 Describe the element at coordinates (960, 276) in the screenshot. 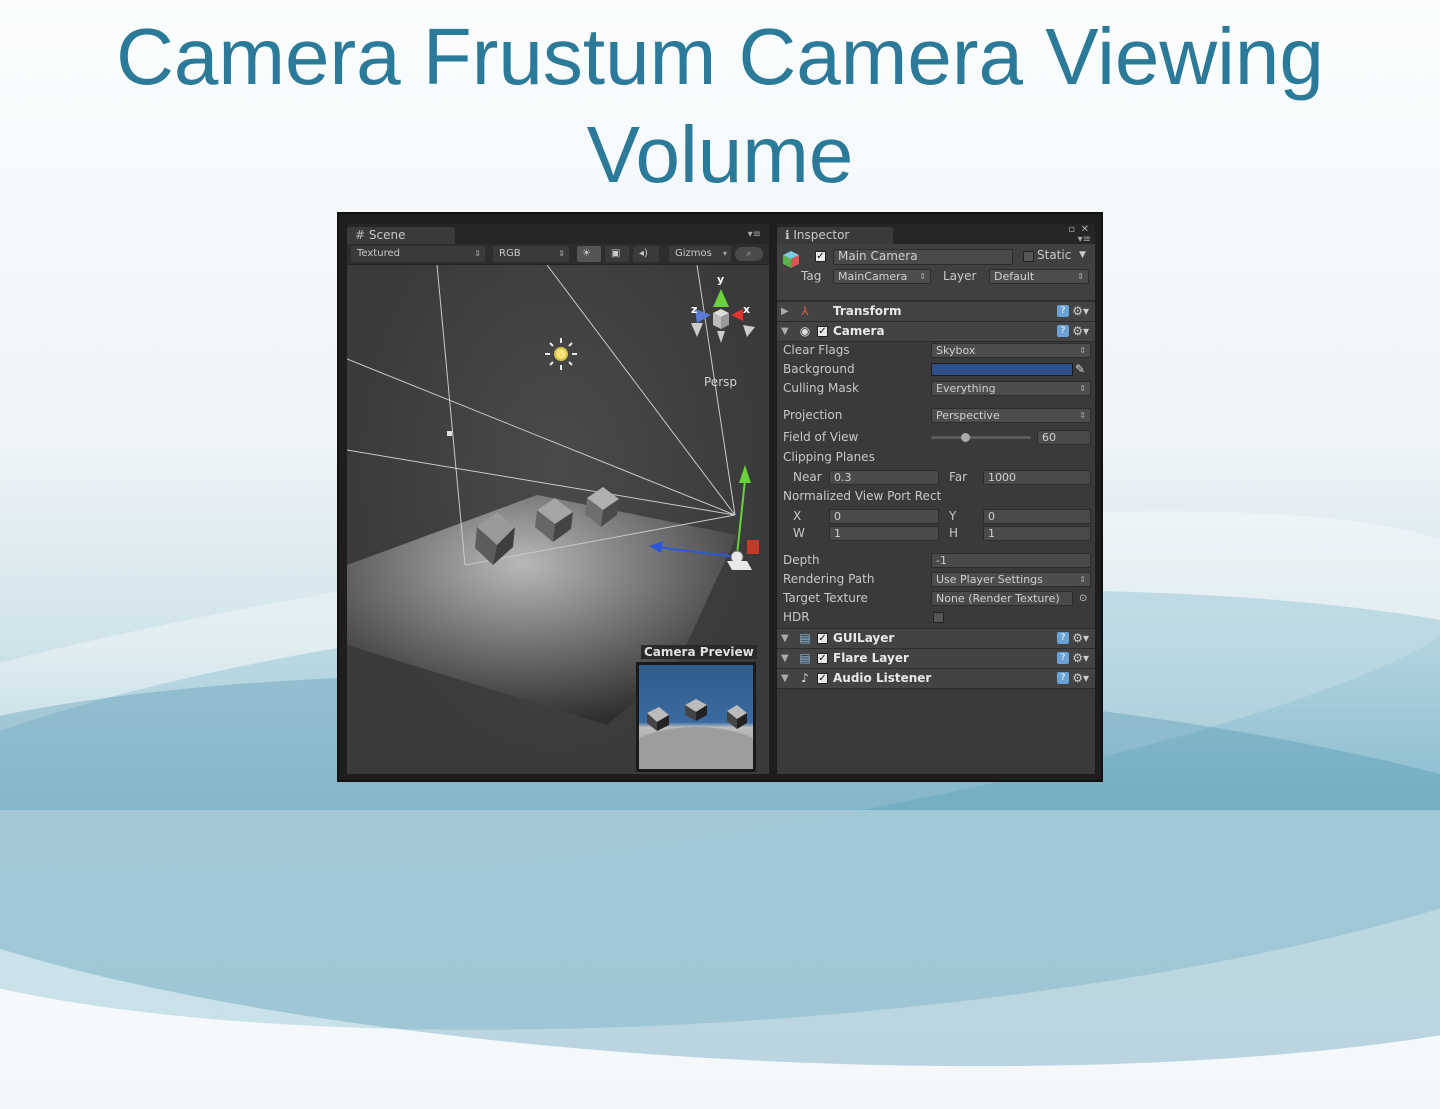

I see `layer-label: Layer` at that location.